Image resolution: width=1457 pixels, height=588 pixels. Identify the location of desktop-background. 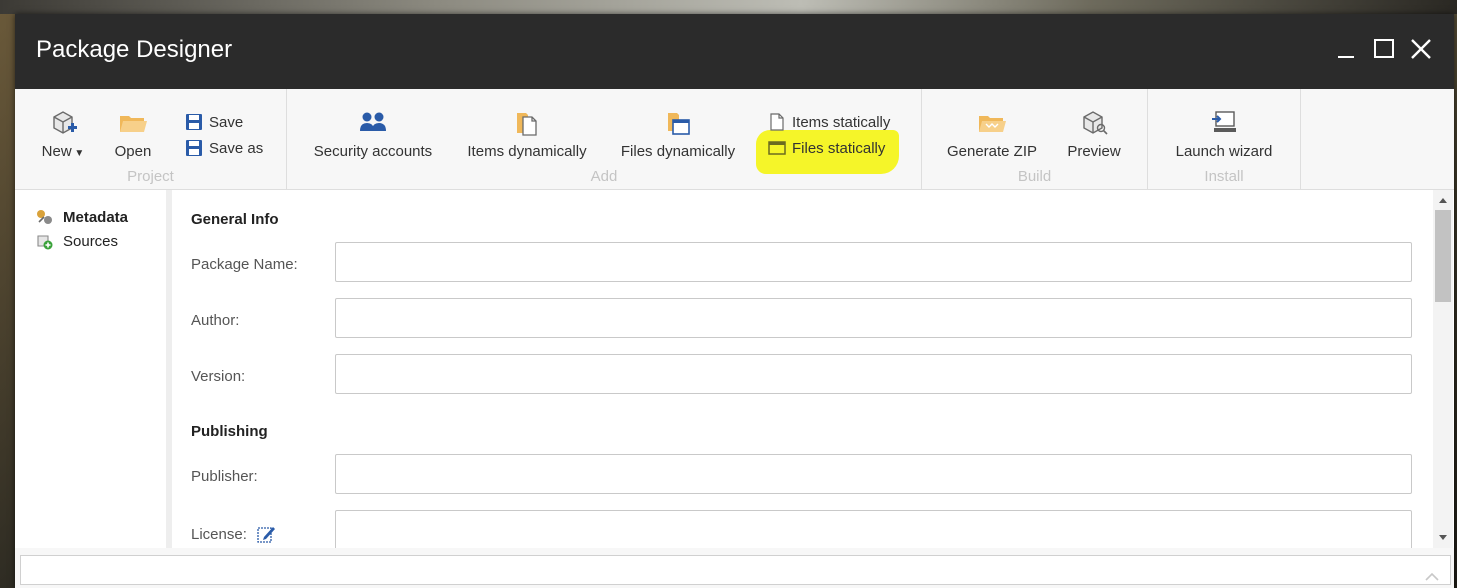
(728, 7).